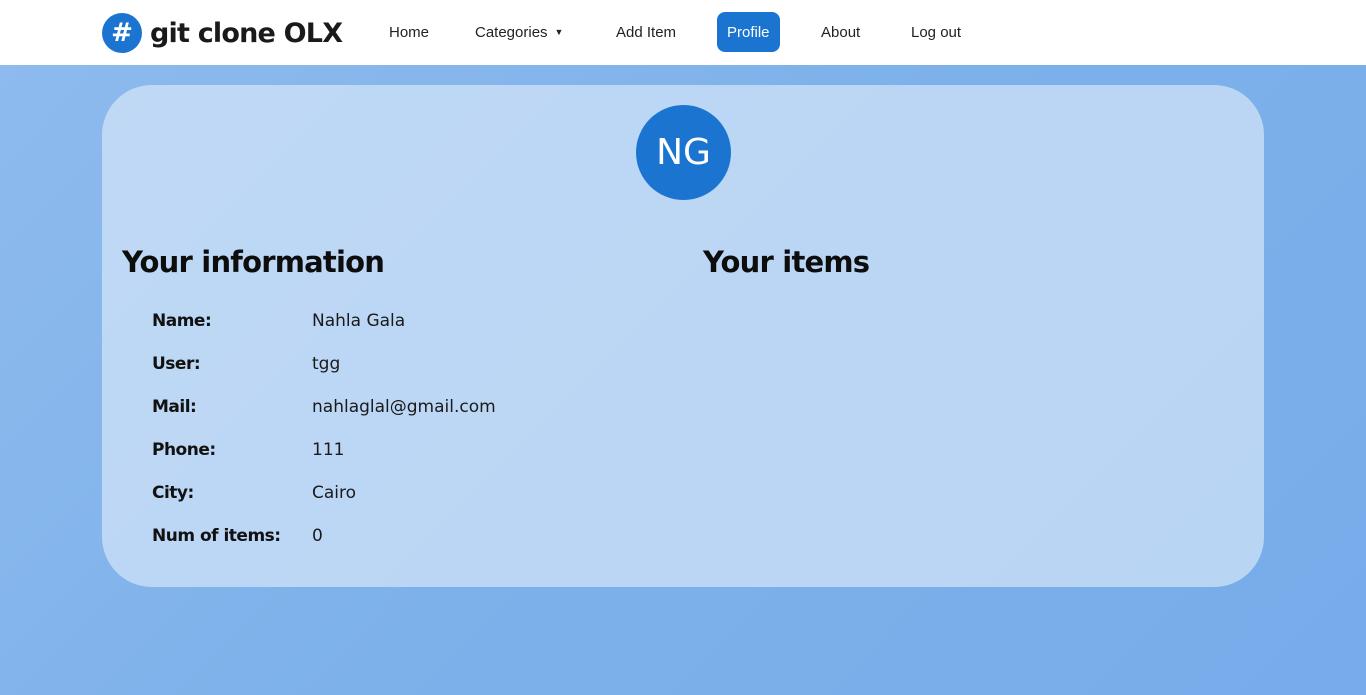 This screenshot has width=1366, height=695. What do you see at coordinates (122, 33) in the screenshot?
I see `hashtag-icon: #` at bounding box center [122, 33].